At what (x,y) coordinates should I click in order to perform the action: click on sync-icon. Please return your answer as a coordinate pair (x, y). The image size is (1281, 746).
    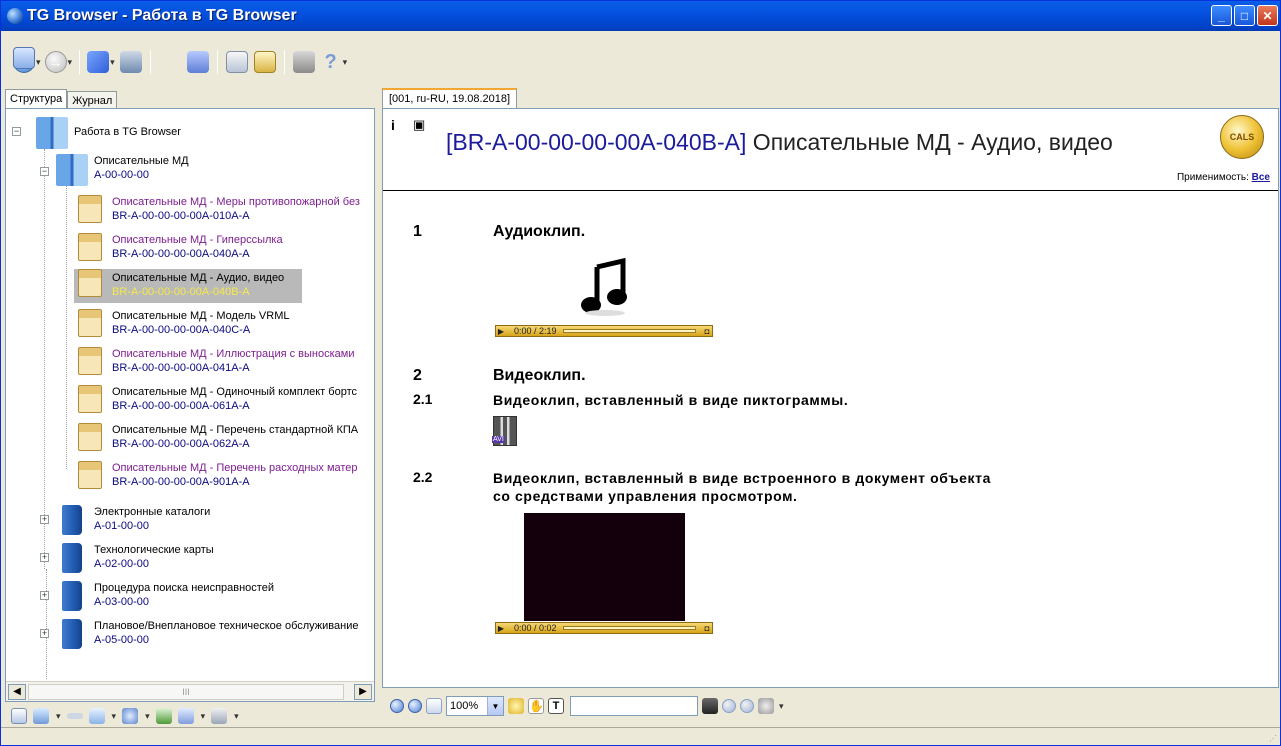
    Looking at the image, I should click on (197, 62).